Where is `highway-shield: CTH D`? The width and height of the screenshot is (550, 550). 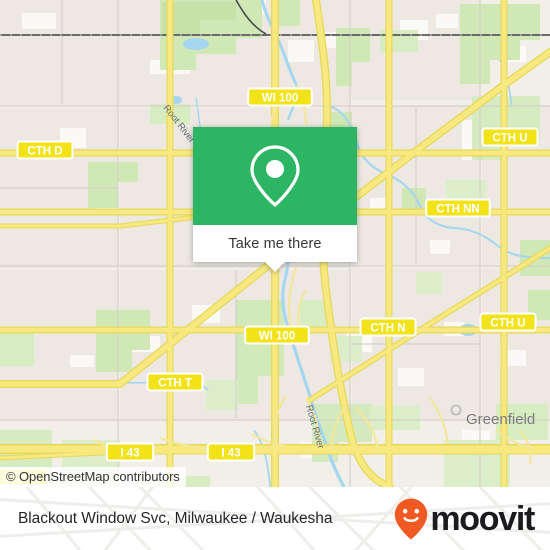
highway-shield: CTH D is located at coordinates (45, 150).